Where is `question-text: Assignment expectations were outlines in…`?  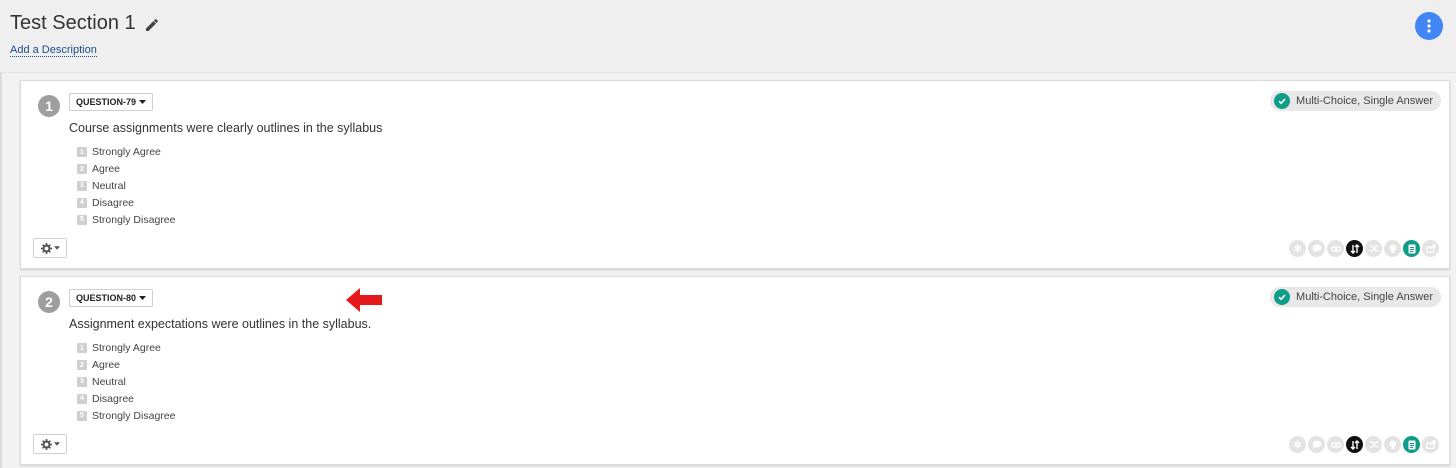 question-text: Assignment expectations were outlines in… is located at coordinates (220, 324).